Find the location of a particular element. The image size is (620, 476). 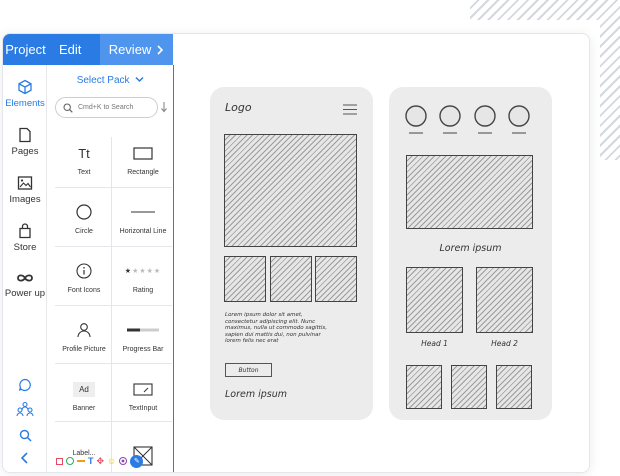

pencil-tool-icon: ✎ is located at coordinates (137, 461).